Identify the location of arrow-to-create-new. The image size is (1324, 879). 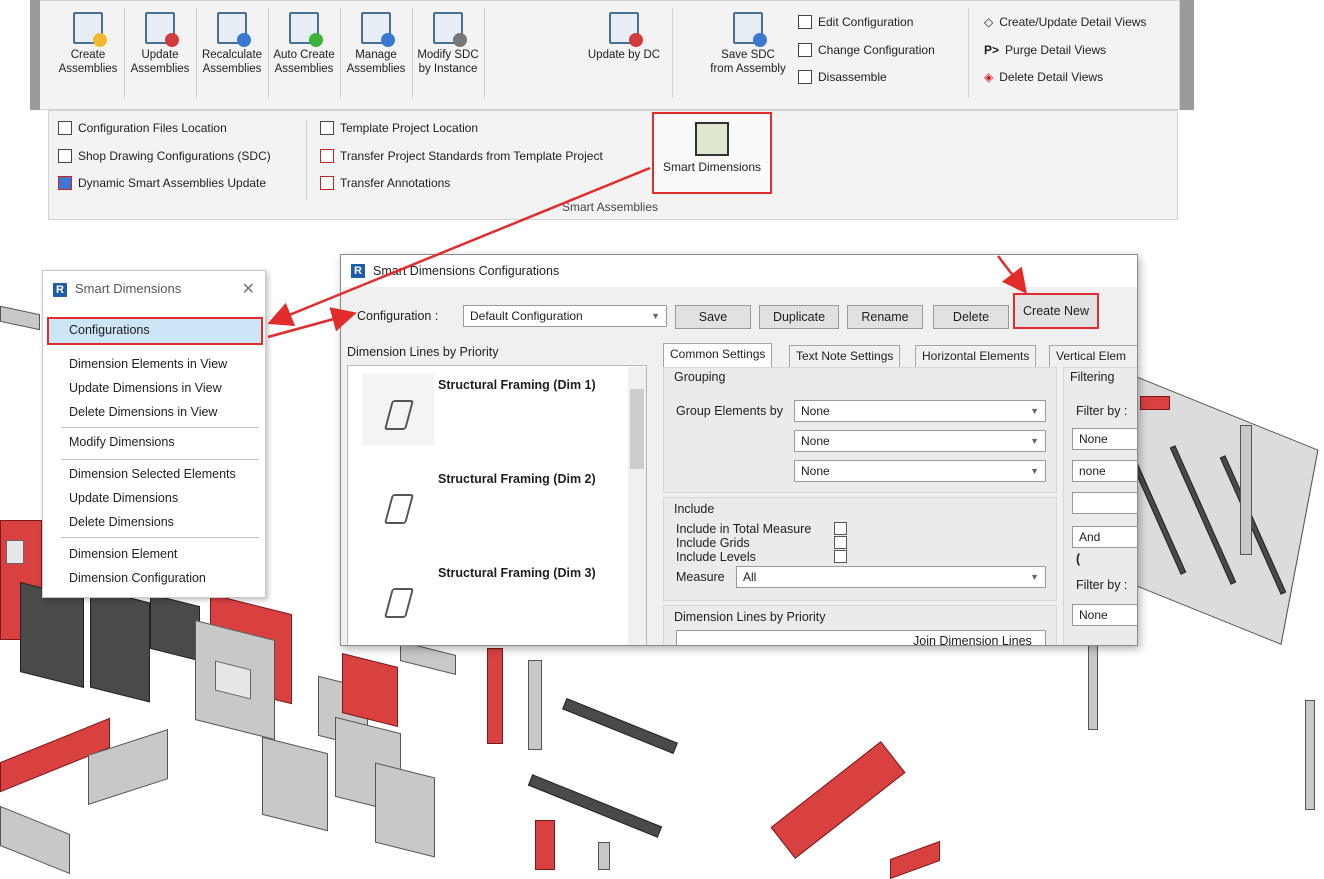
(1012, 274).